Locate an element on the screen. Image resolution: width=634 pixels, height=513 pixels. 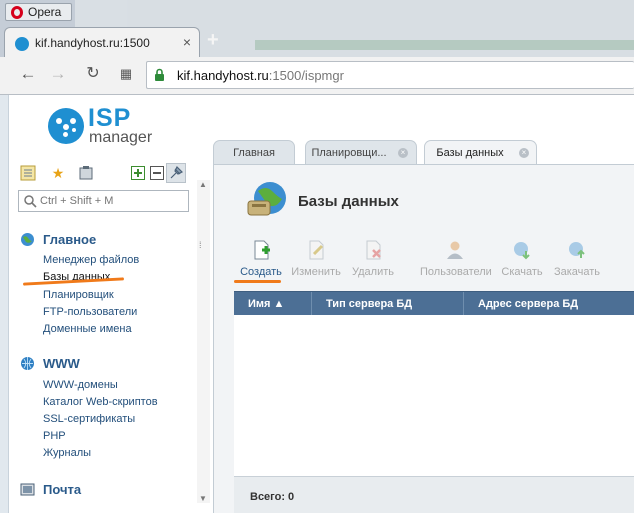
sidebar-item-domains: Доменные имена is located at coordinates (87, 329).